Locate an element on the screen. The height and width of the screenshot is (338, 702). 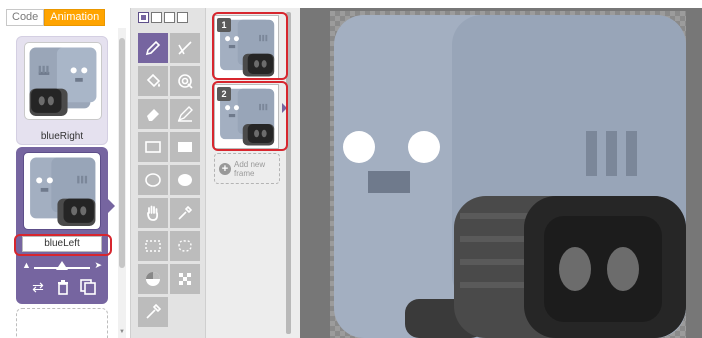
plus-icon: + is located at coordinates (225, 168).